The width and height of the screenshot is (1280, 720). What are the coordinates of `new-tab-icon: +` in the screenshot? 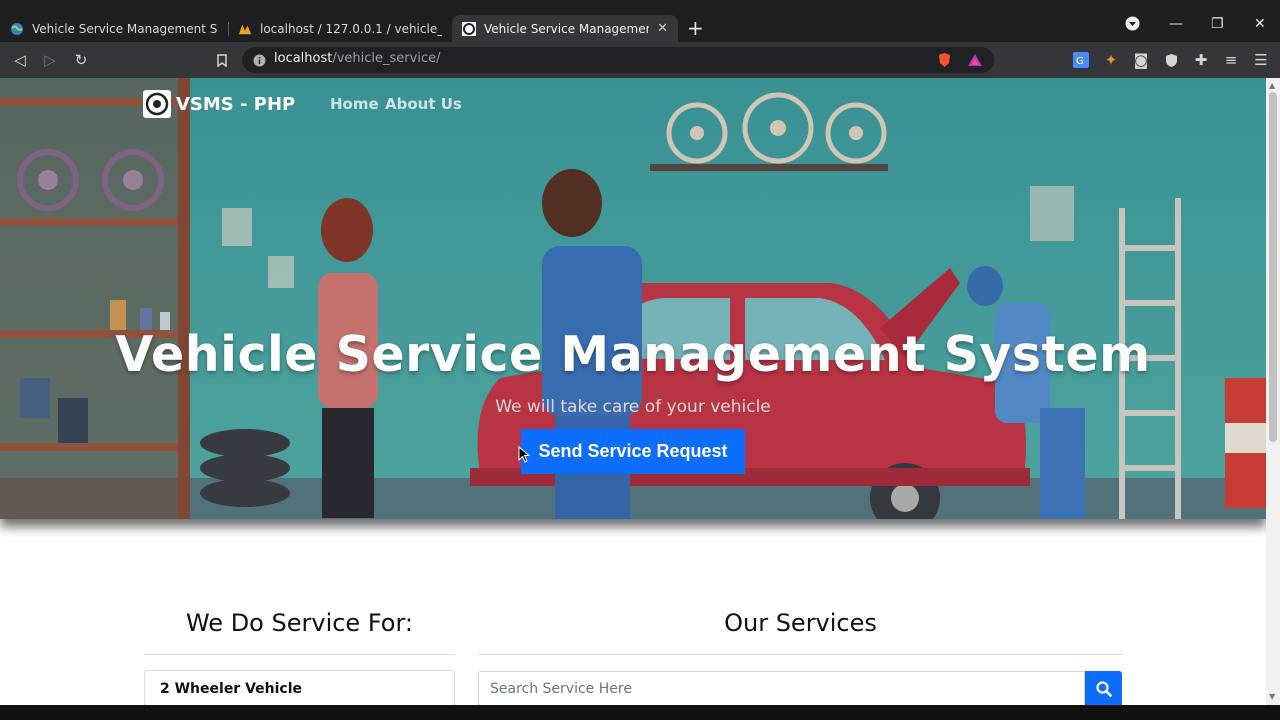 It's located at (695, 28).